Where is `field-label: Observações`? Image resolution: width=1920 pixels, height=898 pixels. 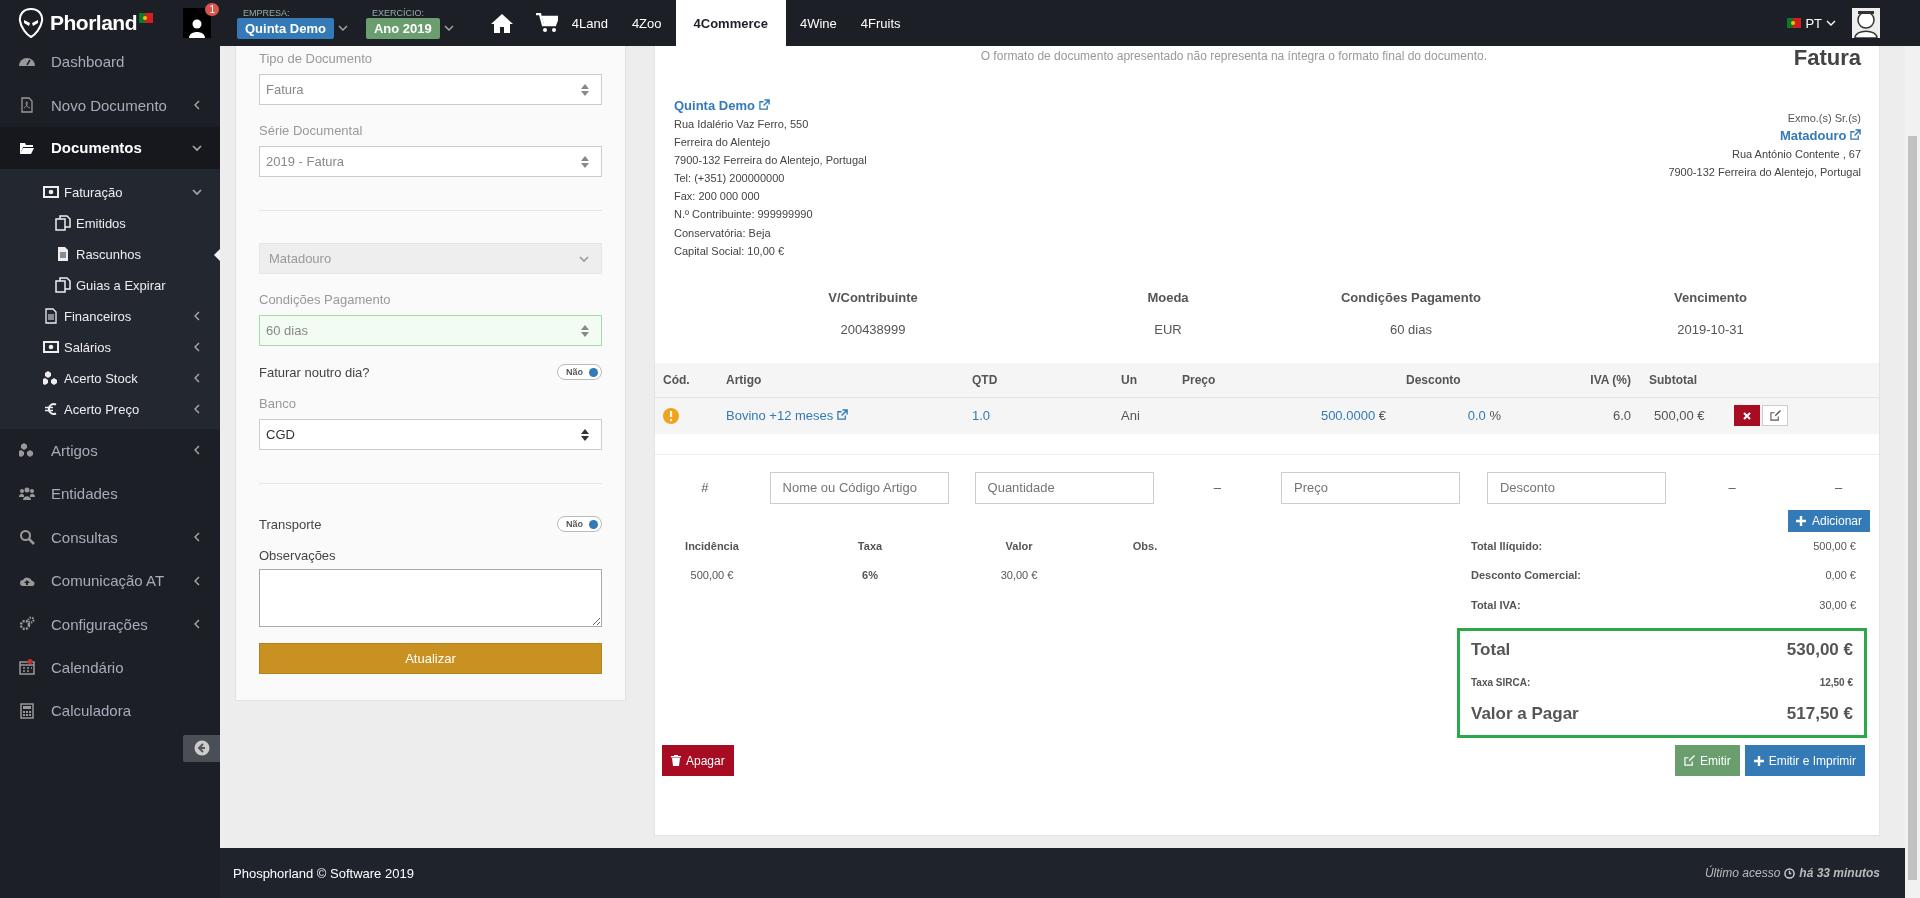
field-label: Observações is located at coordinates (298, 555).